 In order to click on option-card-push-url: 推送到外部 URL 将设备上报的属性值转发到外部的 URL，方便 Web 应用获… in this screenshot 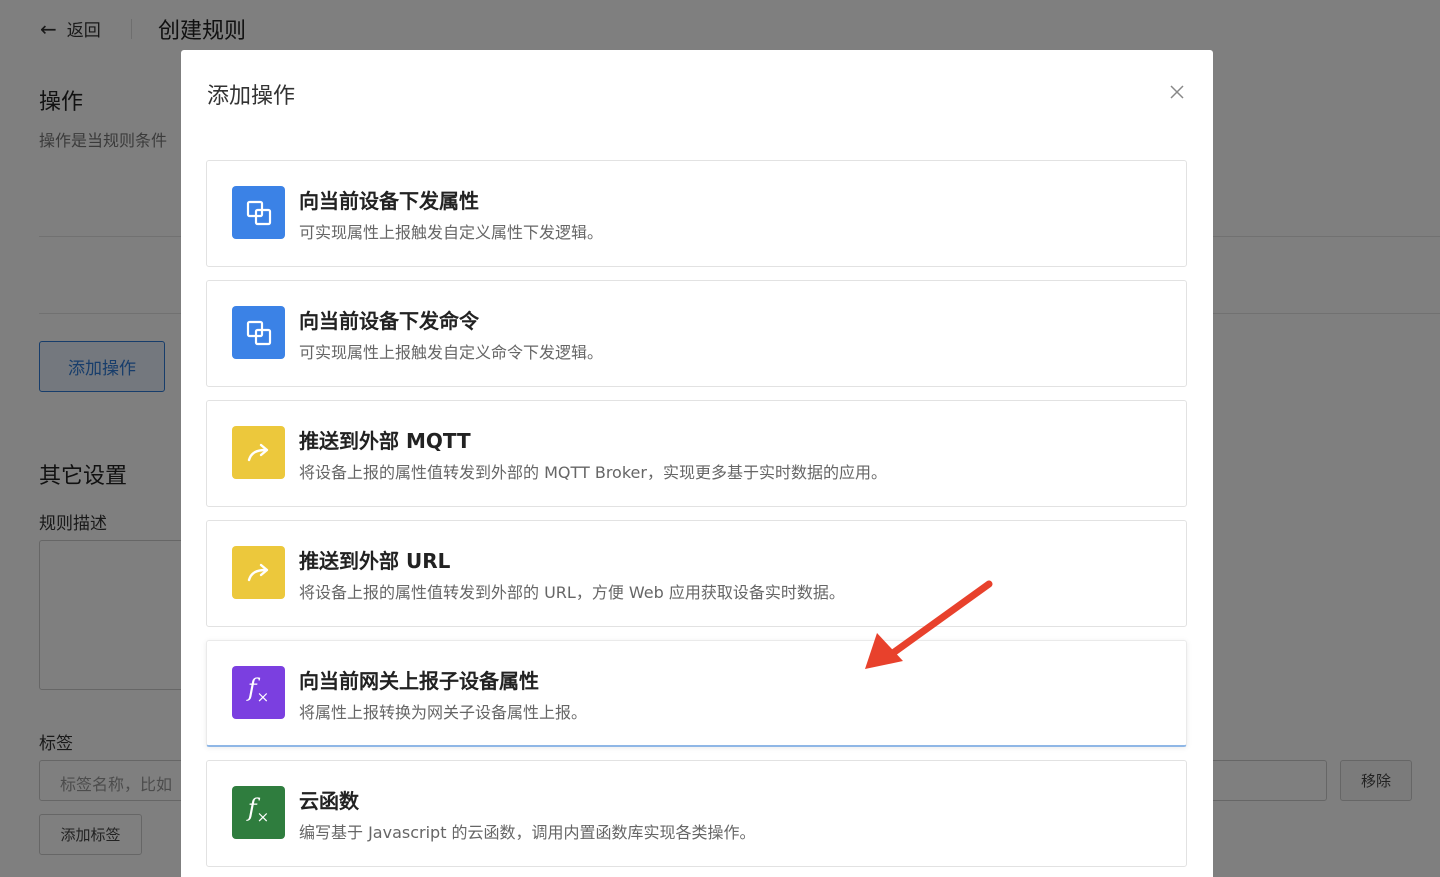, I will do `click(696, 573)`.